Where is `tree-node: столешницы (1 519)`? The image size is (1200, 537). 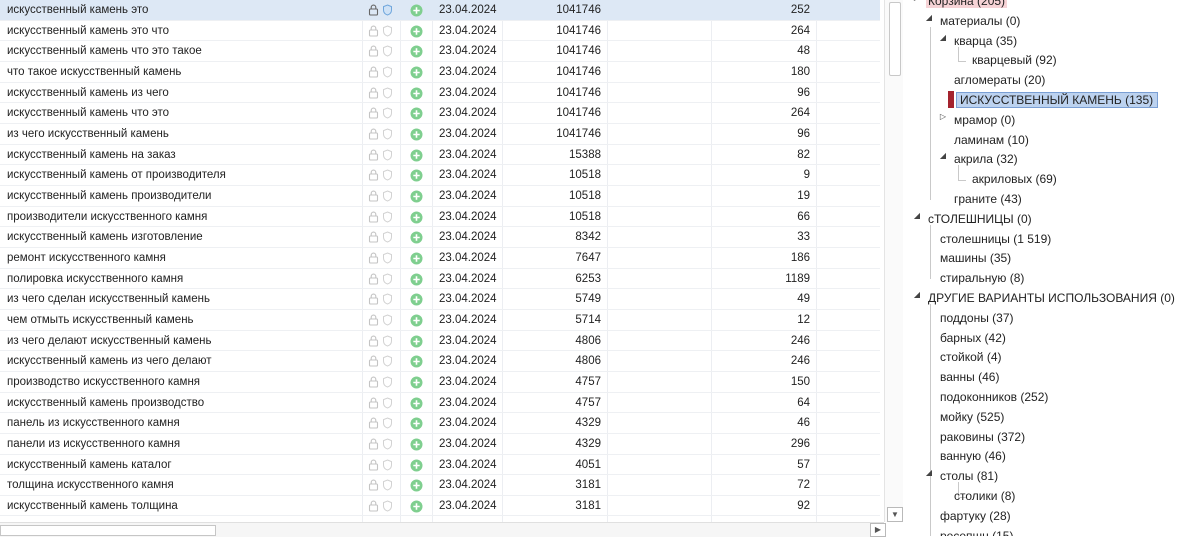 tree-node: столешницы (1 519) is located at coordinates (995, 239).